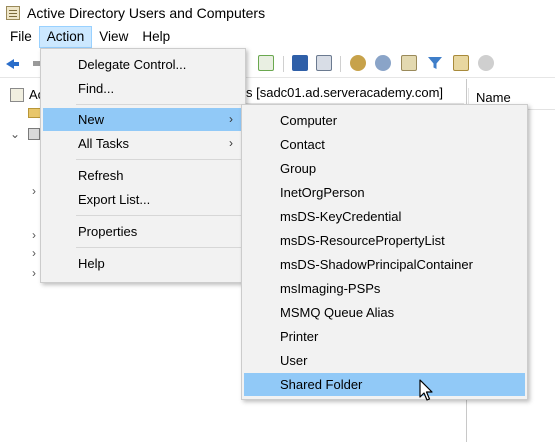 The width and height of the screenshot is (555, 442). I want to click on app-icon, so click(13, 13).